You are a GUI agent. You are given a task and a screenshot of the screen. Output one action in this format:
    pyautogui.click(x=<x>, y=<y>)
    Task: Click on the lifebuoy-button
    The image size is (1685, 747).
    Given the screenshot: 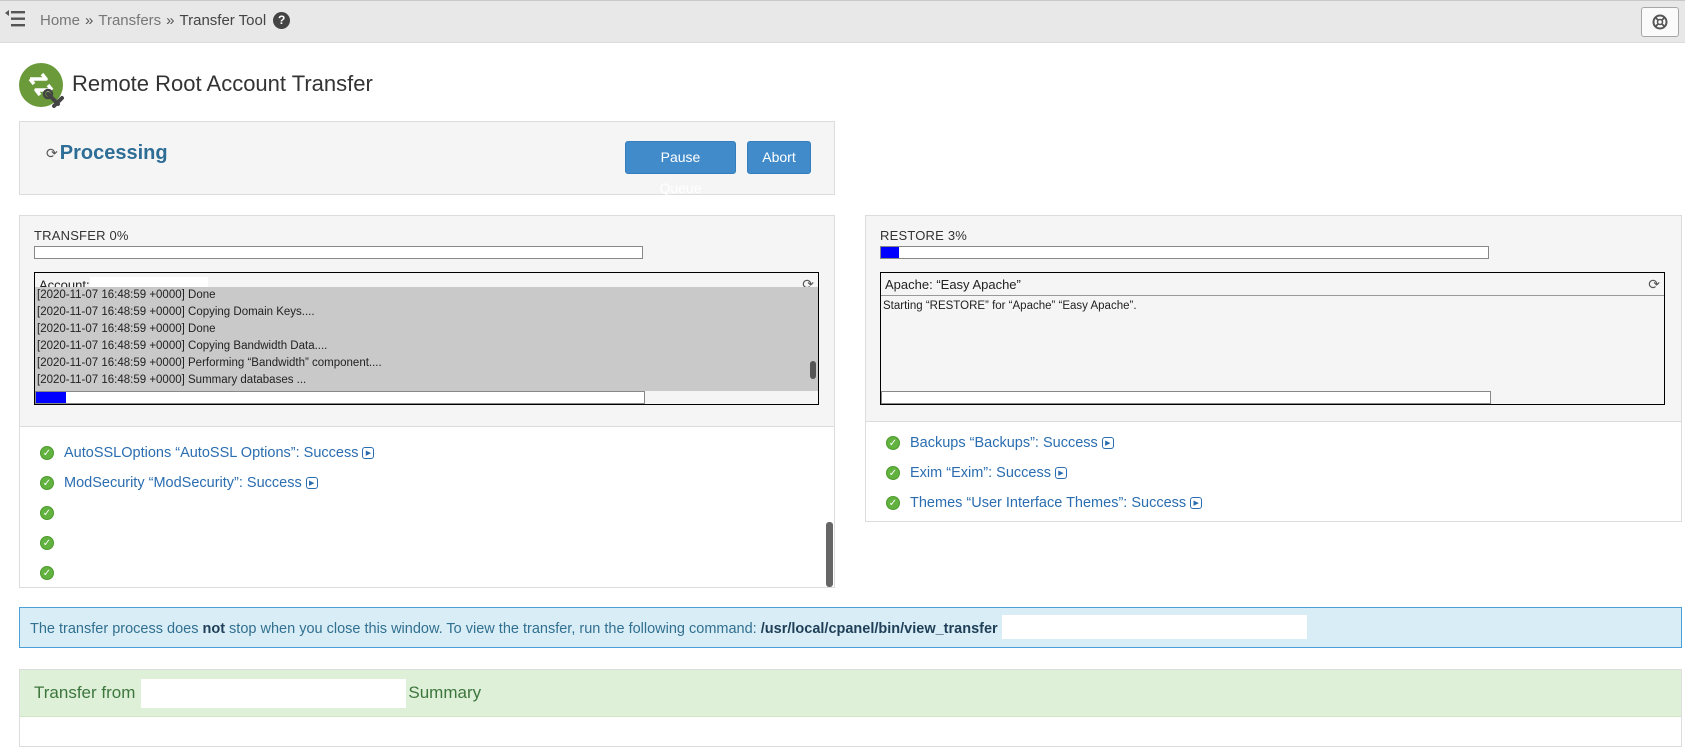 What is the action you would take?
    pyautogui.click(x=1660, y=22)
    